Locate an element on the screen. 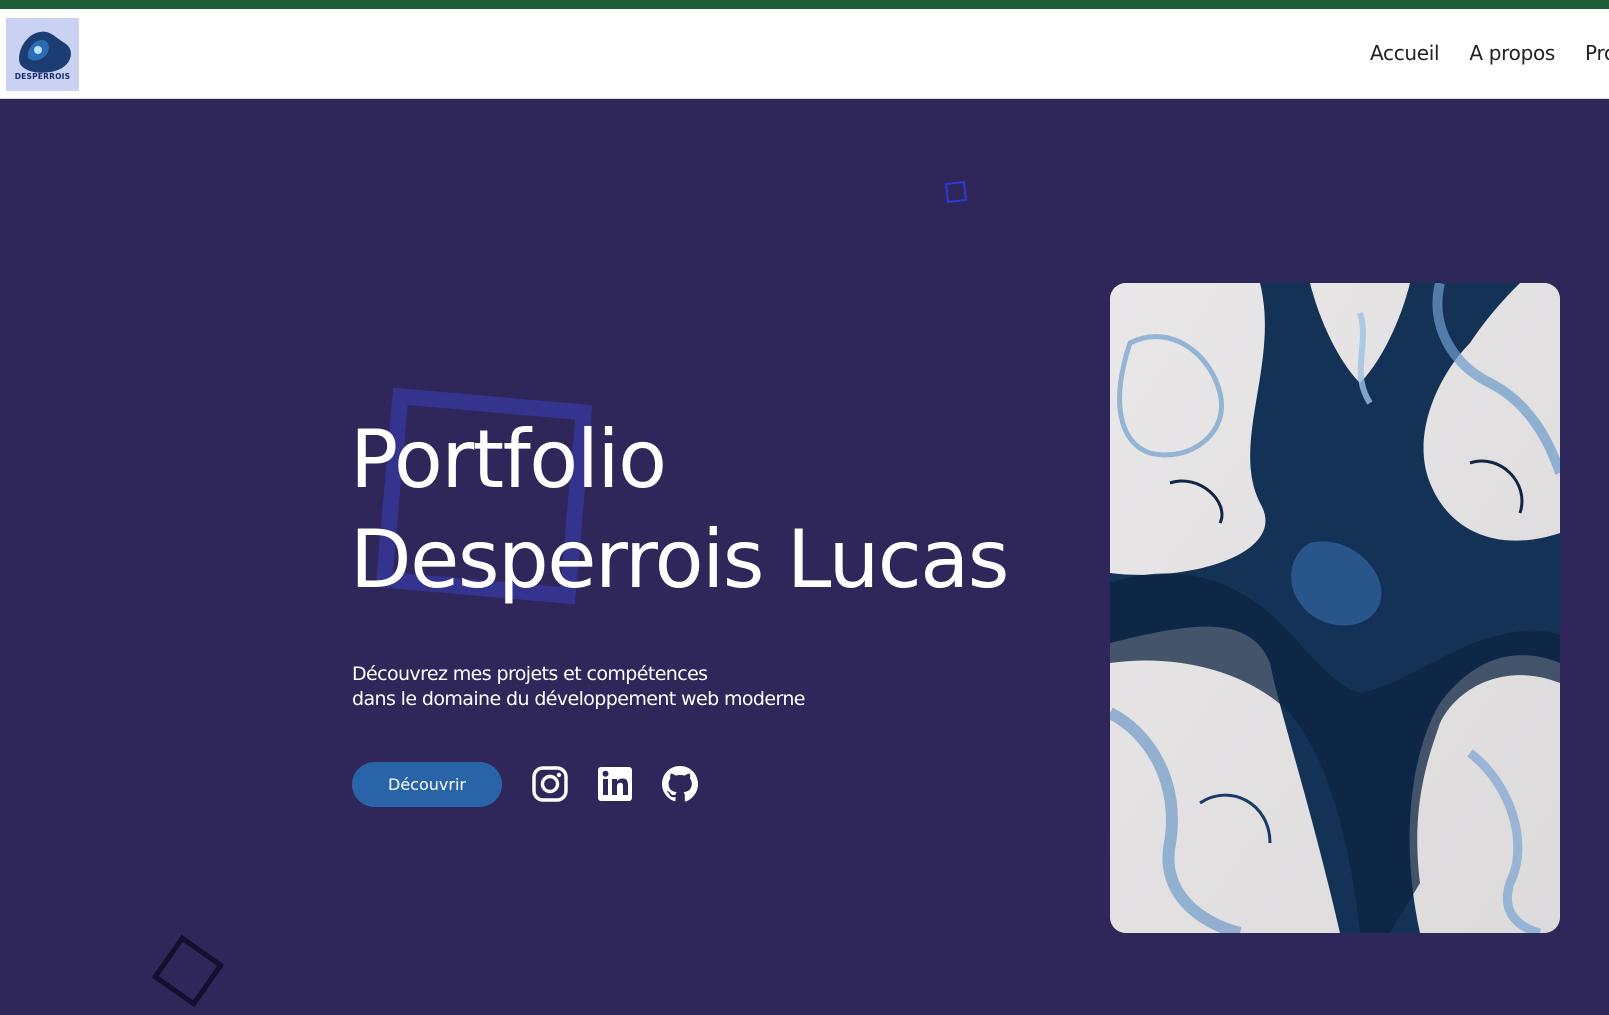 The width and height of the screenshot is (1609, 1015). github-link is located at coordinates (680, 784).